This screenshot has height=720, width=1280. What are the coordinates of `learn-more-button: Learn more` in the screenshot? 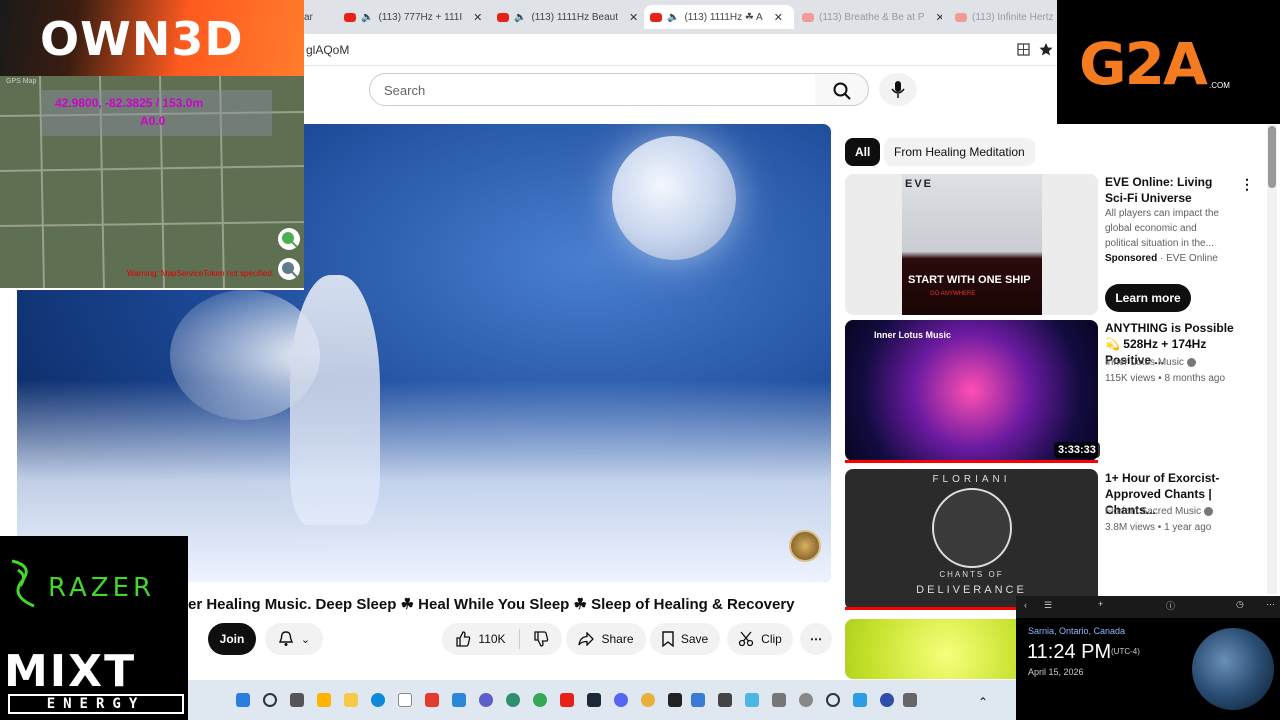 It's located at (1148, 298).